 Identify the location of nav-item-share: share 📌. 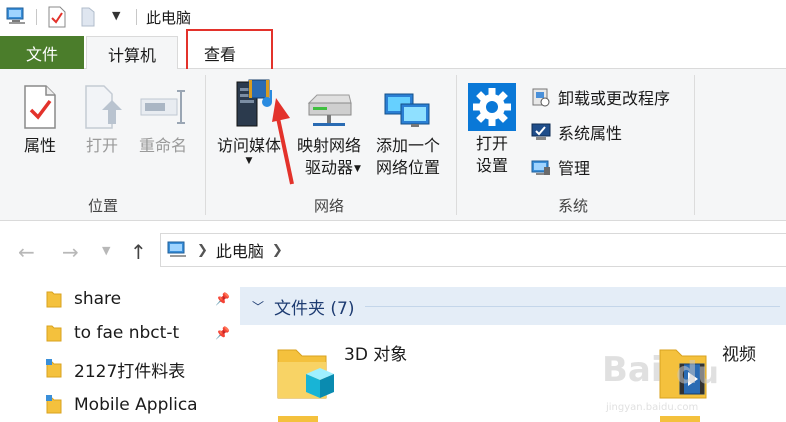
(139, 299).